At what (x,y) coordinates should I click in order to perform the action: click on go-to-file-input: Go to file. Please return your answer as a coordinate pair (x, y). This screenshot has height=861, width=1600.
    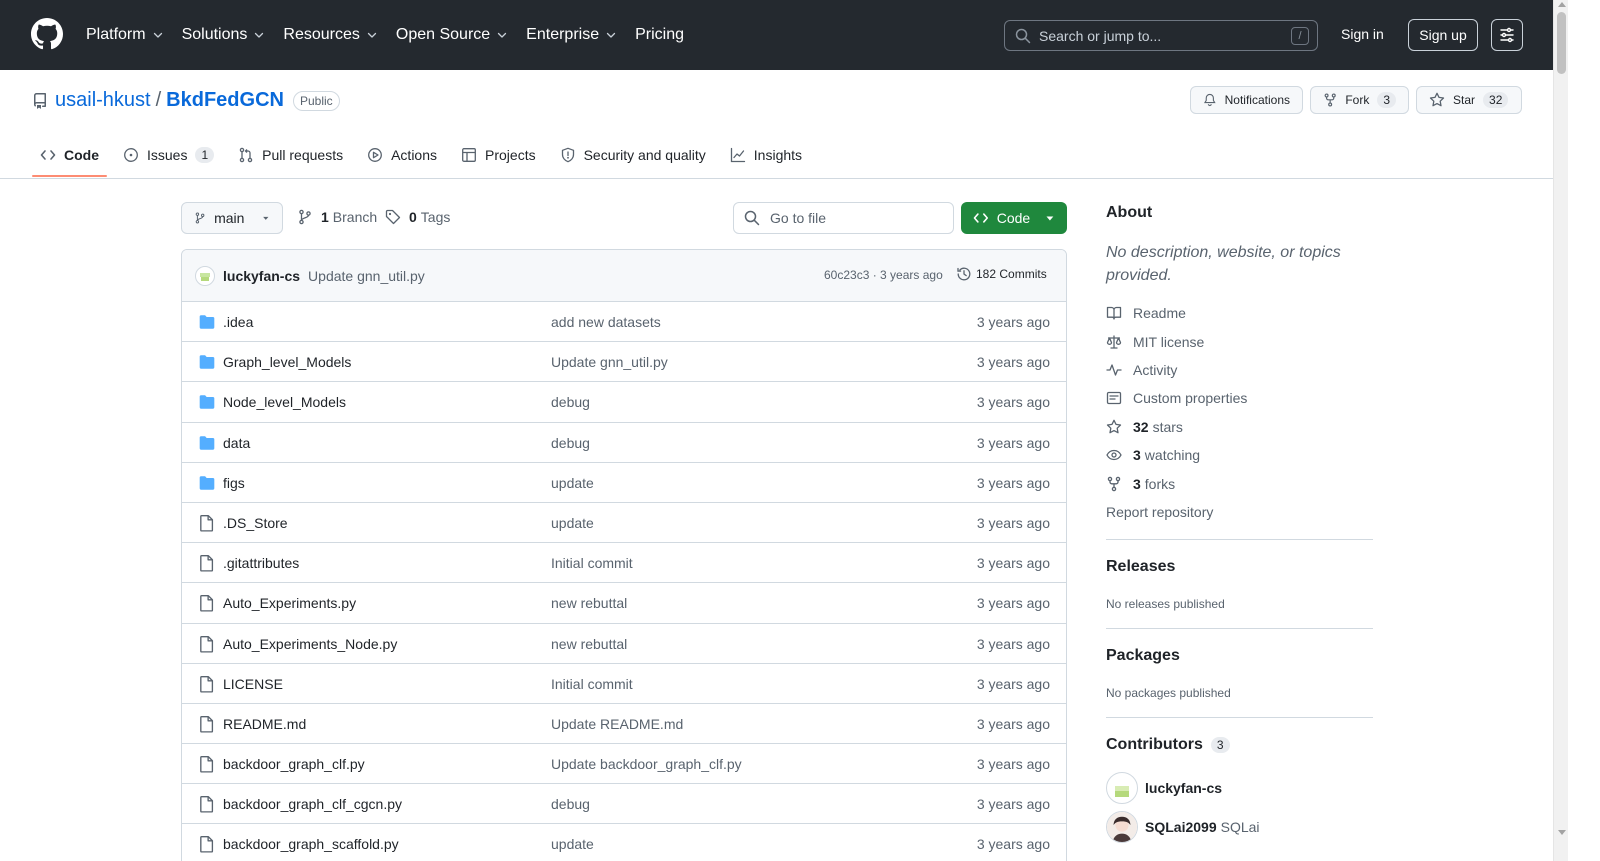
    Looking at the image, I should click on (843, 218).